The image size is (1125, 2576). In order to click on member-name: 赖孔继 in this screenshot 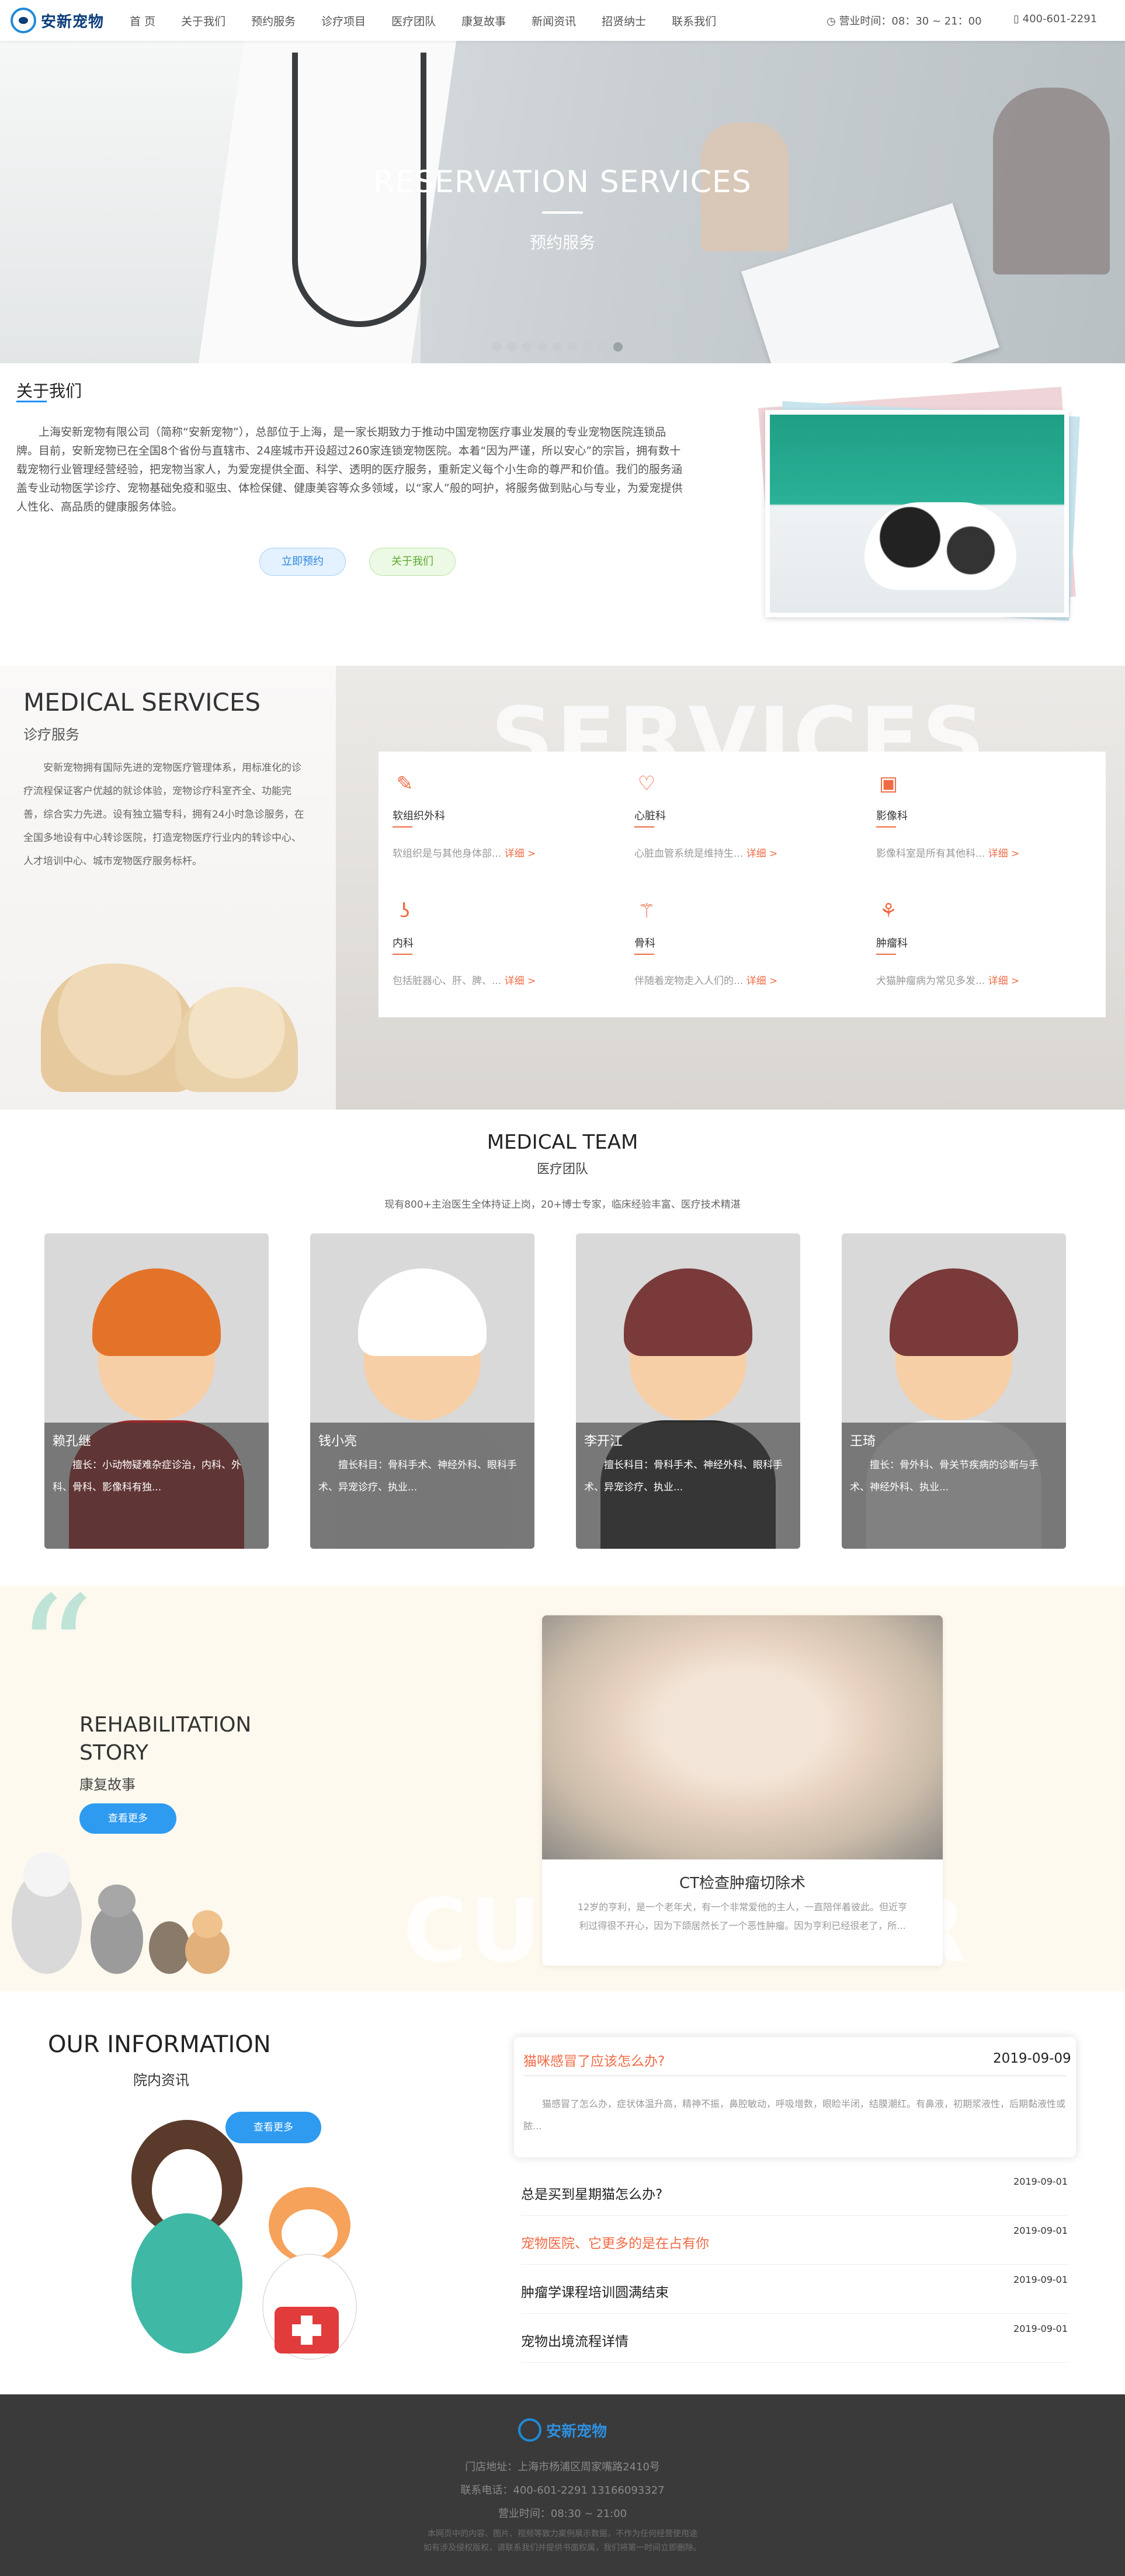, I will do `click(72, 1441)`.